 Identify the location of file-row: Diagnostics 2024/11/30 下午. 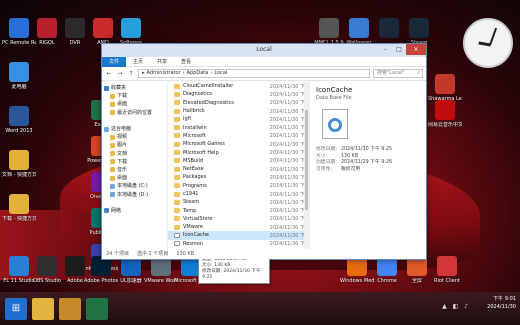
(238, 94).